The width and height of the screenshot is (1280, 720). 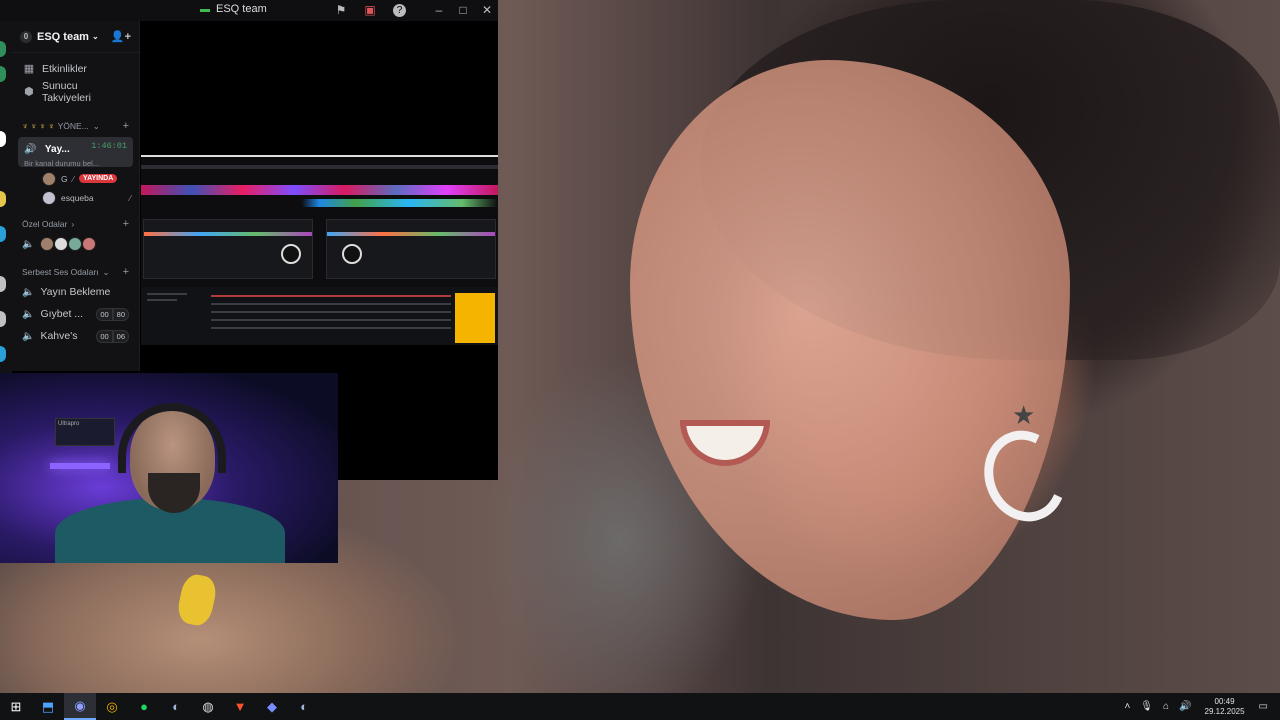 What do you see at coordinates (29, 69) in the screenshot?
I see `calendar-icon: ▦` at bounding box center [29, 69].